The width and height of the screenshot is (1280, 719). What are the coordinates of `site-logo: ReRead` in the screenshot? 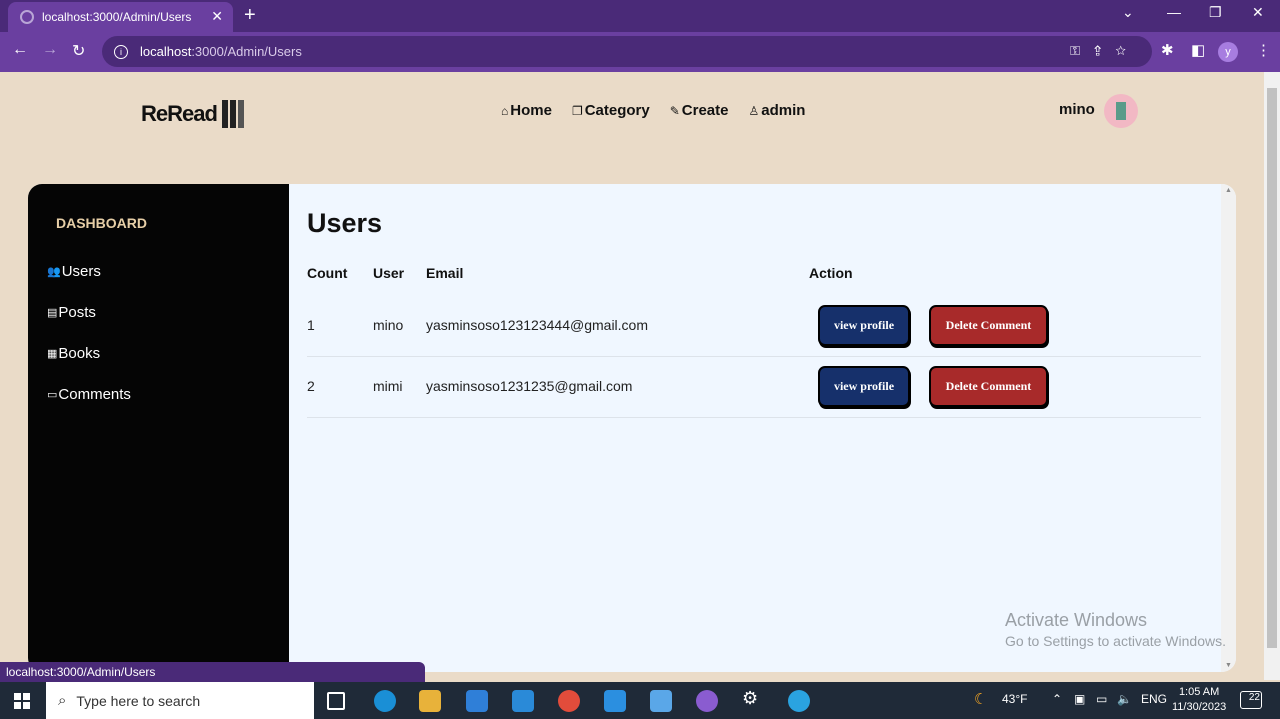 It's located at (192, 114).